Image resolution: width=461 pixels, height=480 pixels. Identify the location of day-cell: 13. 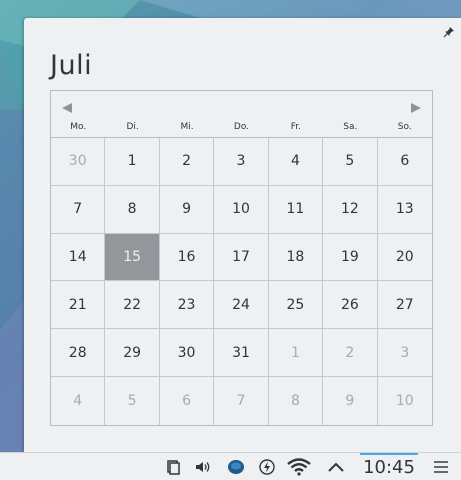
(404, 210).